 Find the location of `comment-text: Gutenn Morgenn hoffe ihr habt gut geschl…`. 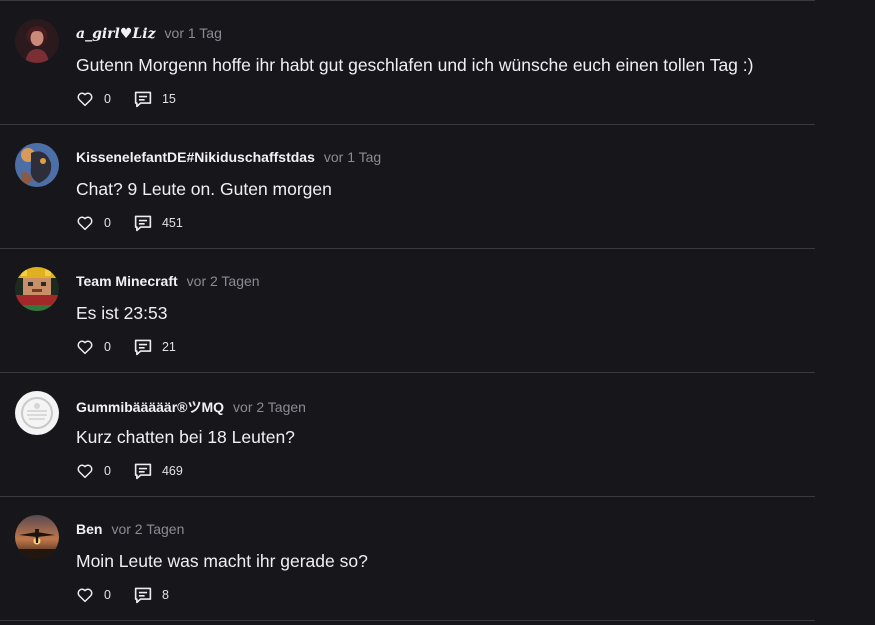

comment-text: Gutenn Morgenn hoffe ihr habt gut geschl… is located at coordinates (415, 65).